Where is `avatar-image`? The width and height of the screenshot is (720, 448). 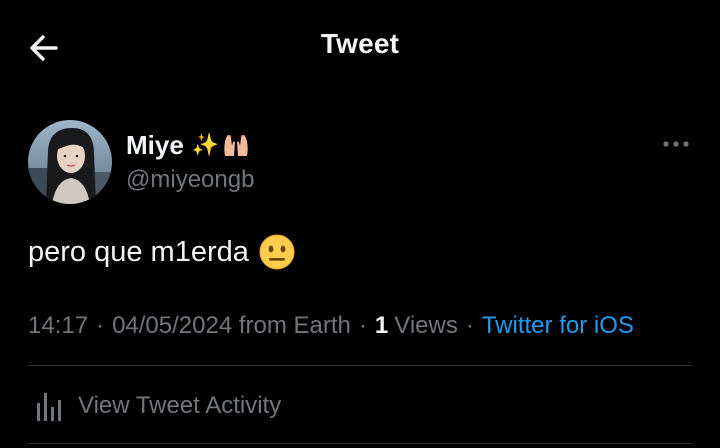
avatar-image is located at coordinates (70, 162).